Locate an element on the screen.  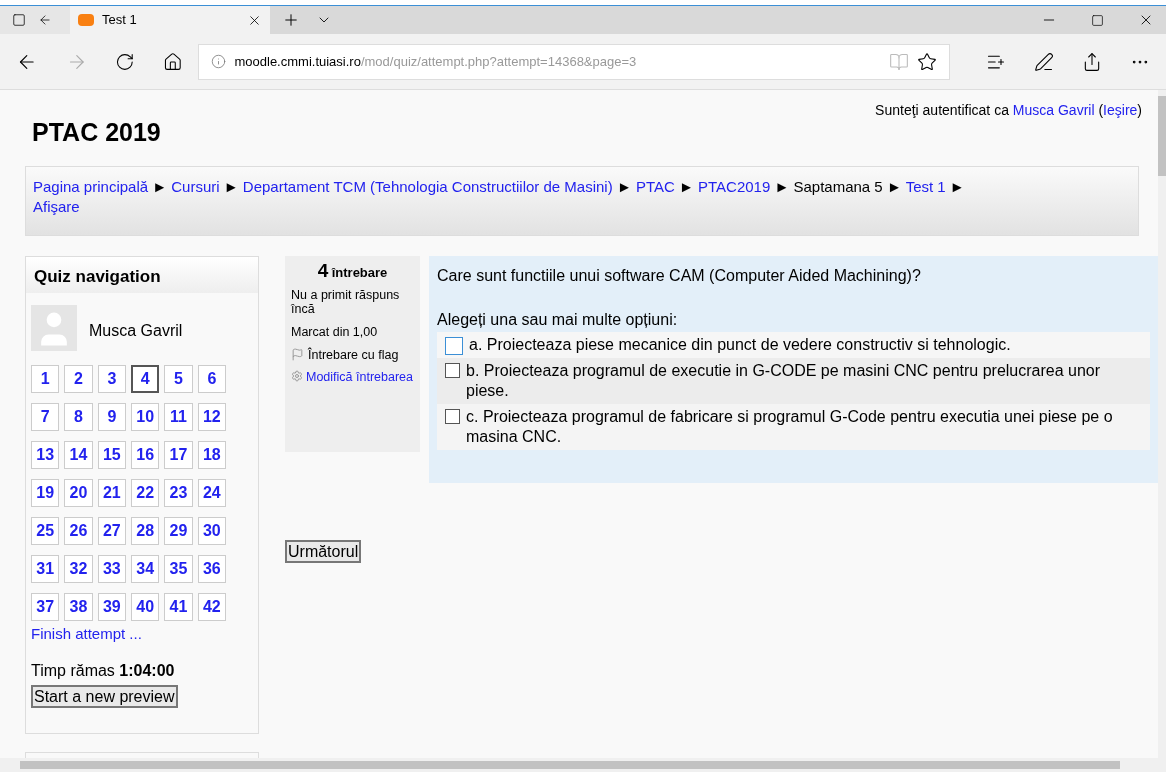
breadcrumb-link: Cursuri is located at coordinates (195, 186).